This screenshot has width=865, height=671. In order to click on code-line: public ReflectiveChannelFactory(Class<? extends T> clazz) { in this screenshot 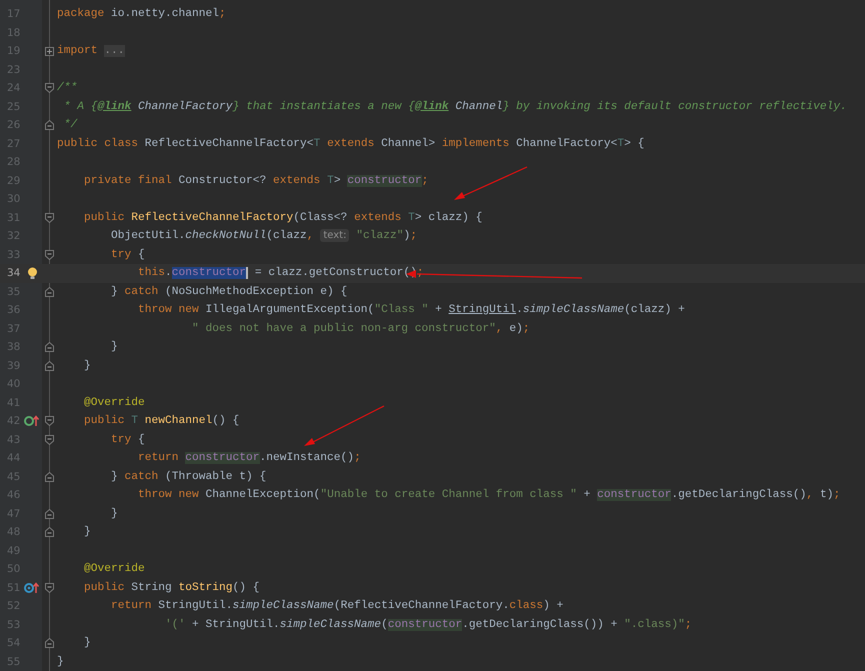, I will do `click(283, 218)`.